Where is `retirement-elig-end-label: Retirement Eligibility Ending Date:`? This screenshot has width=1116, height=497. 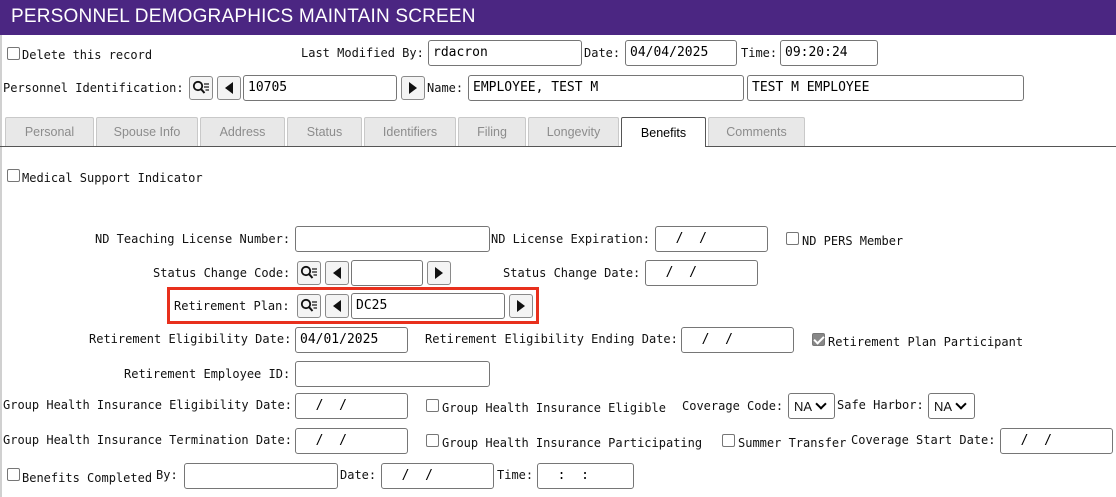 retirement-elig-end-label: Retirement Eligibility Ending Date: is located at coordinates (551, 339).